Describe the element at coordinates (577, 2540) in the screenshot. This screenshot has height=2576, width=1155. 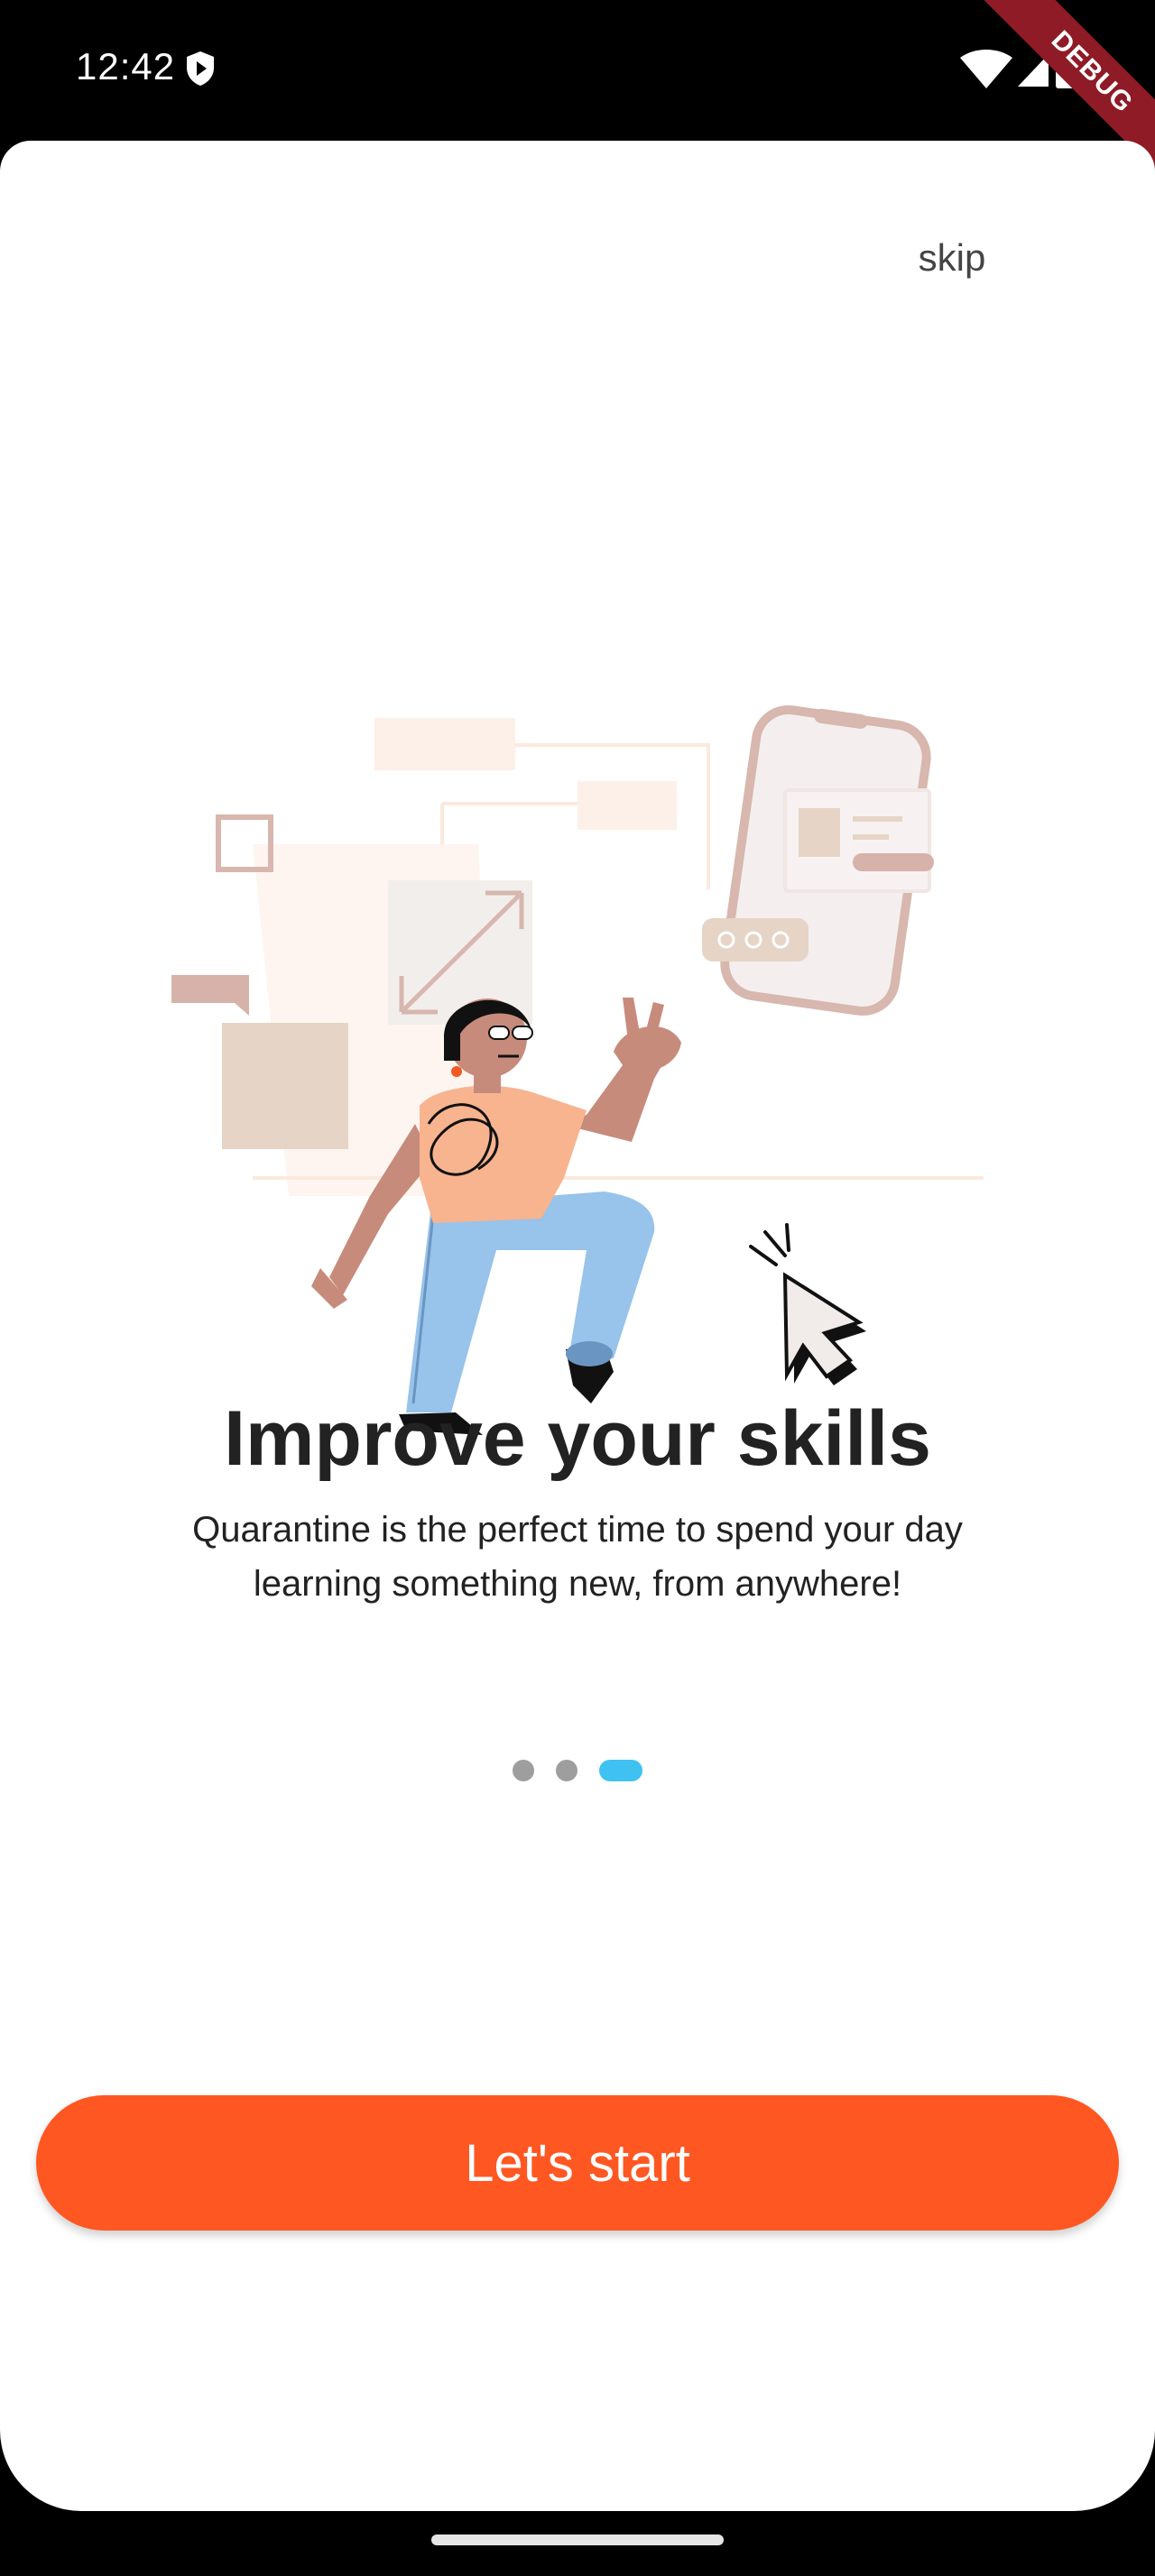
I see `home-indicator` at that location.